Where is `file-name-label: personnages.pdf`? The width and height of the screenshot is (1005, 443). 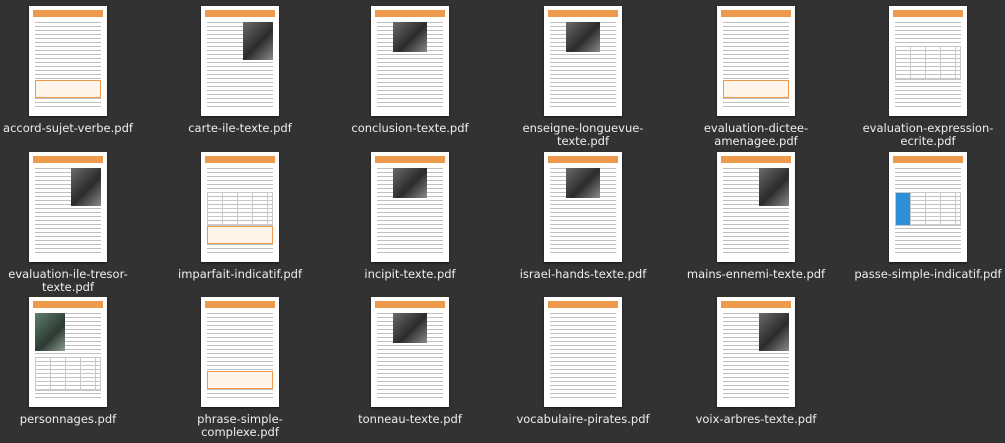
file-name-label: personnages.pdf is located at coordinates (68, 419).